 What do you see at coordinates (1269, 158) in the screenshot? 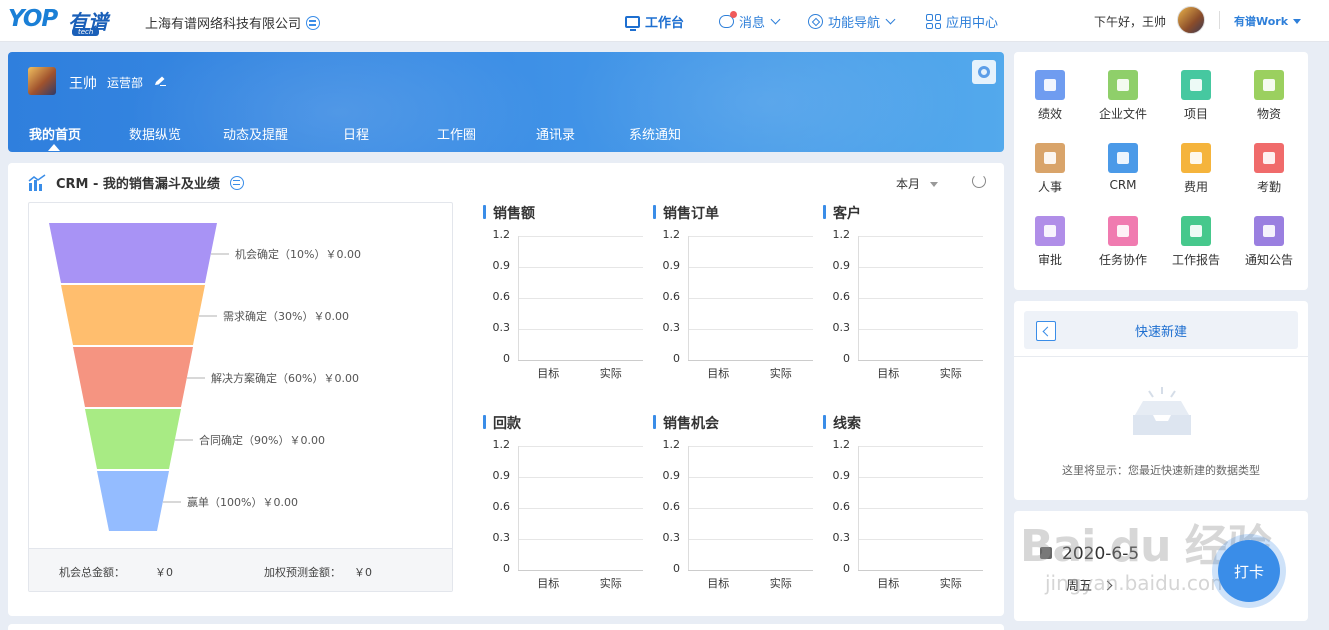
I see `calendar-icon` at bounding box center [1269, 158].